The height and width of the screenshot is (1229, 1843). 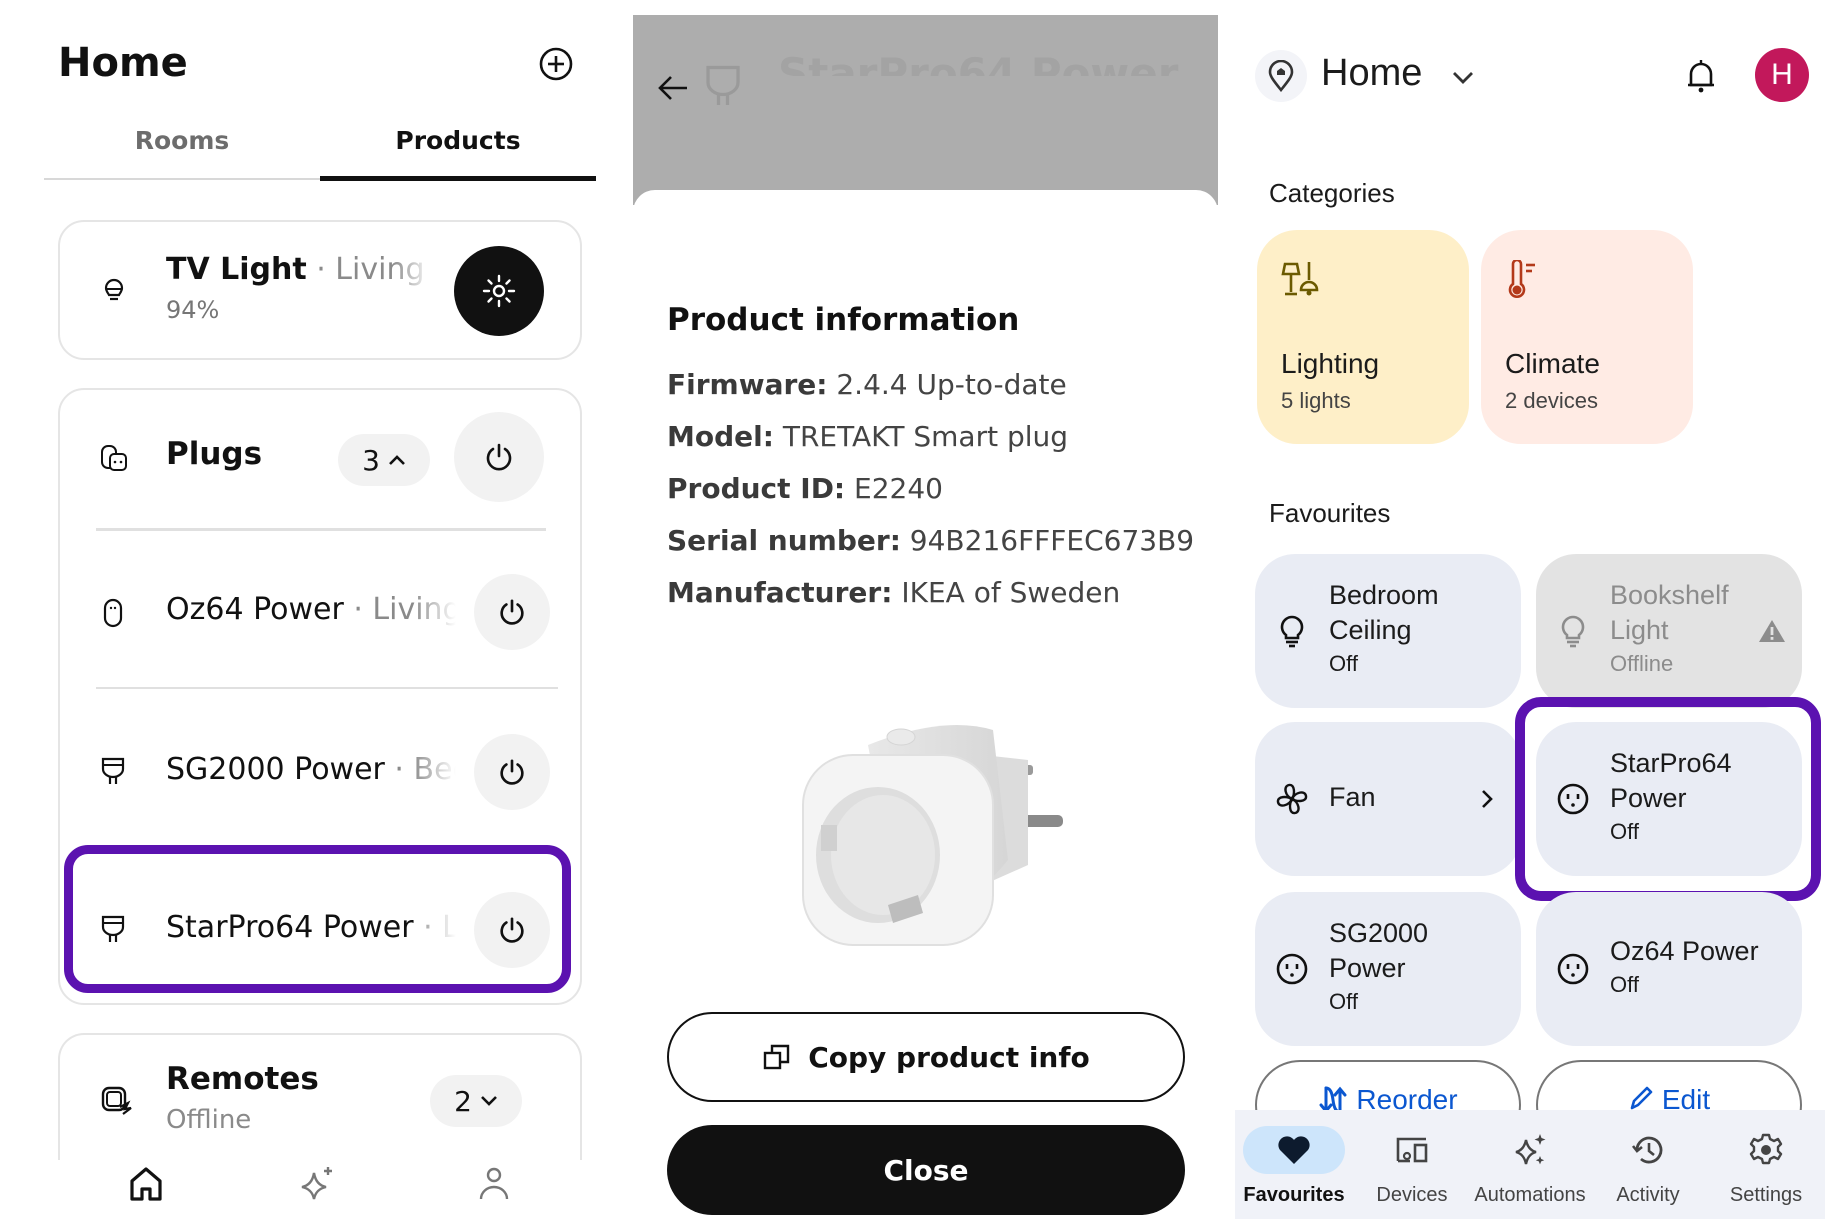 What do you see at coordinates (556, 64) in the screenshot?
I see `add-circle-icon` at bounding box center [556, 64].